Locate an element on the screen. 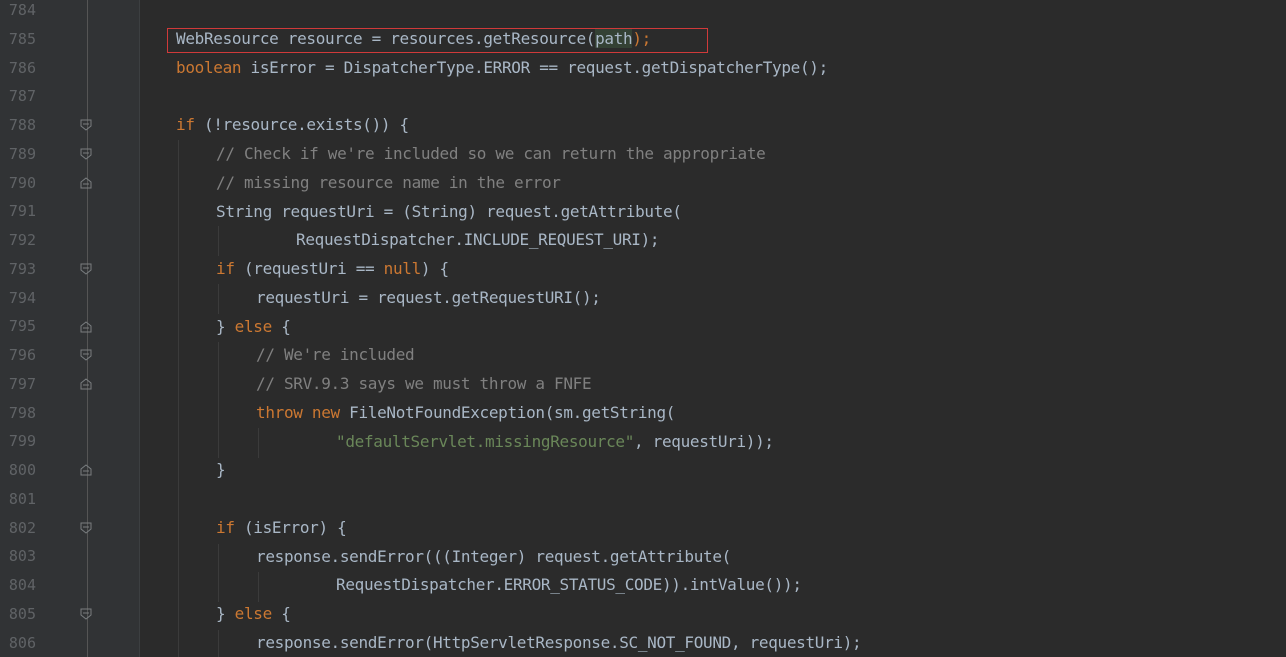  comment-token: // missing resource name in the error is located at coordinates (388, 182).